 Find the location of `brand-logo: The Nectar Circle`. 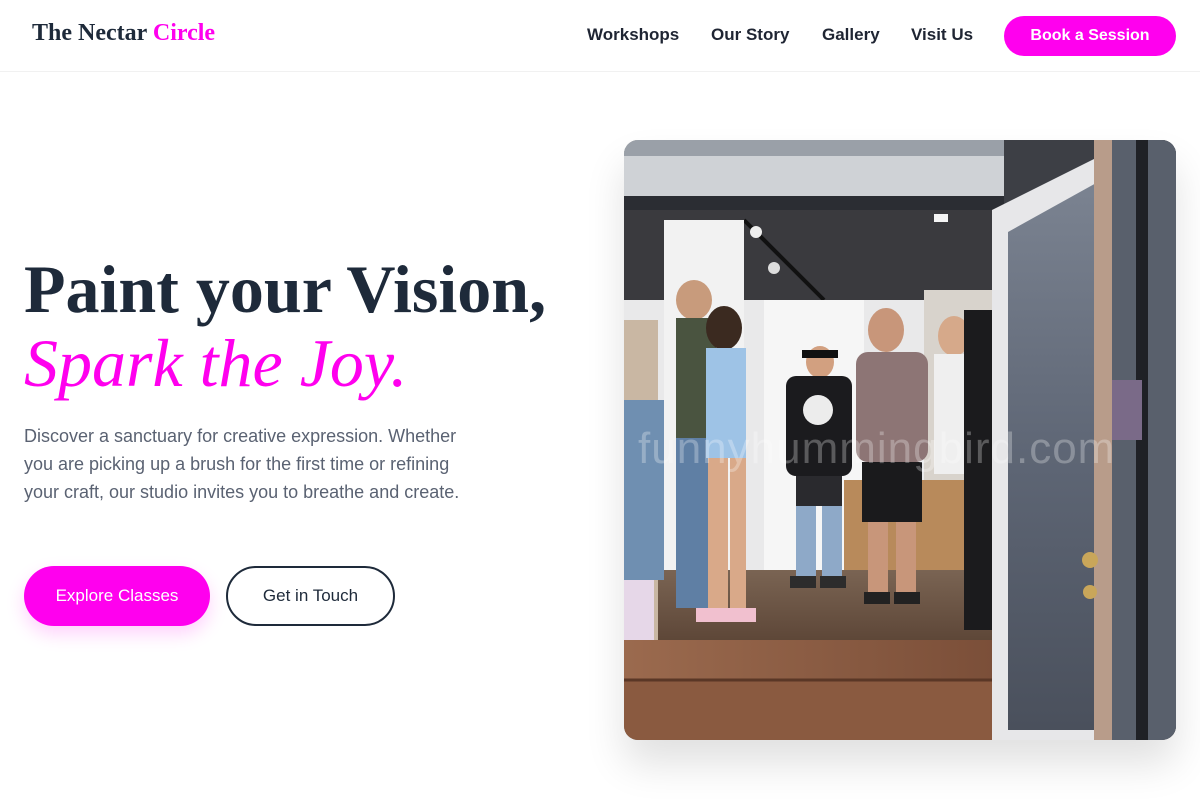

brand-logo: The Nectar Circle is located at coordinates (123, 33).